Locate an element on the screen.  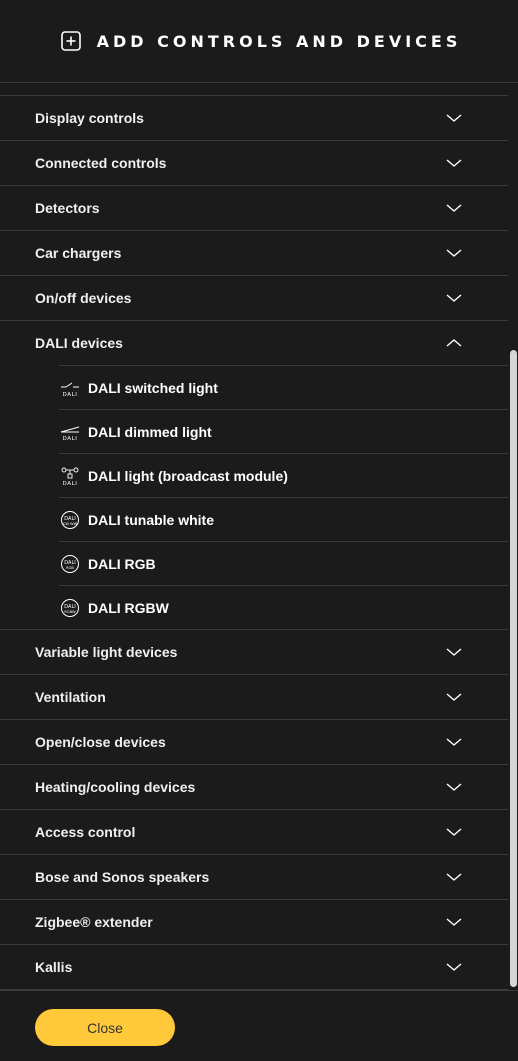
category-label: DALI devices is located at coordinates (79, 343).